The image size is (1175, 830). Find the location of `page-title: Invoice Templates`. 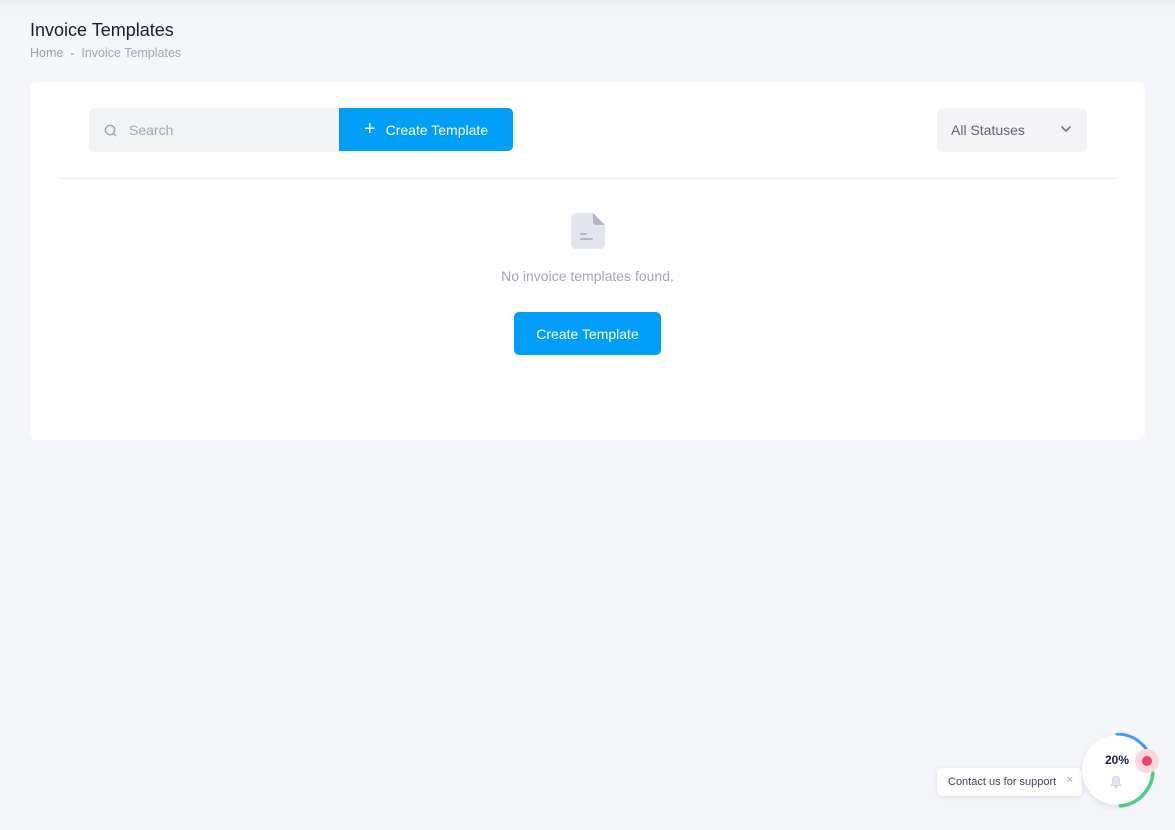

page-title: Invoice Templates is located at coordinates (102, 30).